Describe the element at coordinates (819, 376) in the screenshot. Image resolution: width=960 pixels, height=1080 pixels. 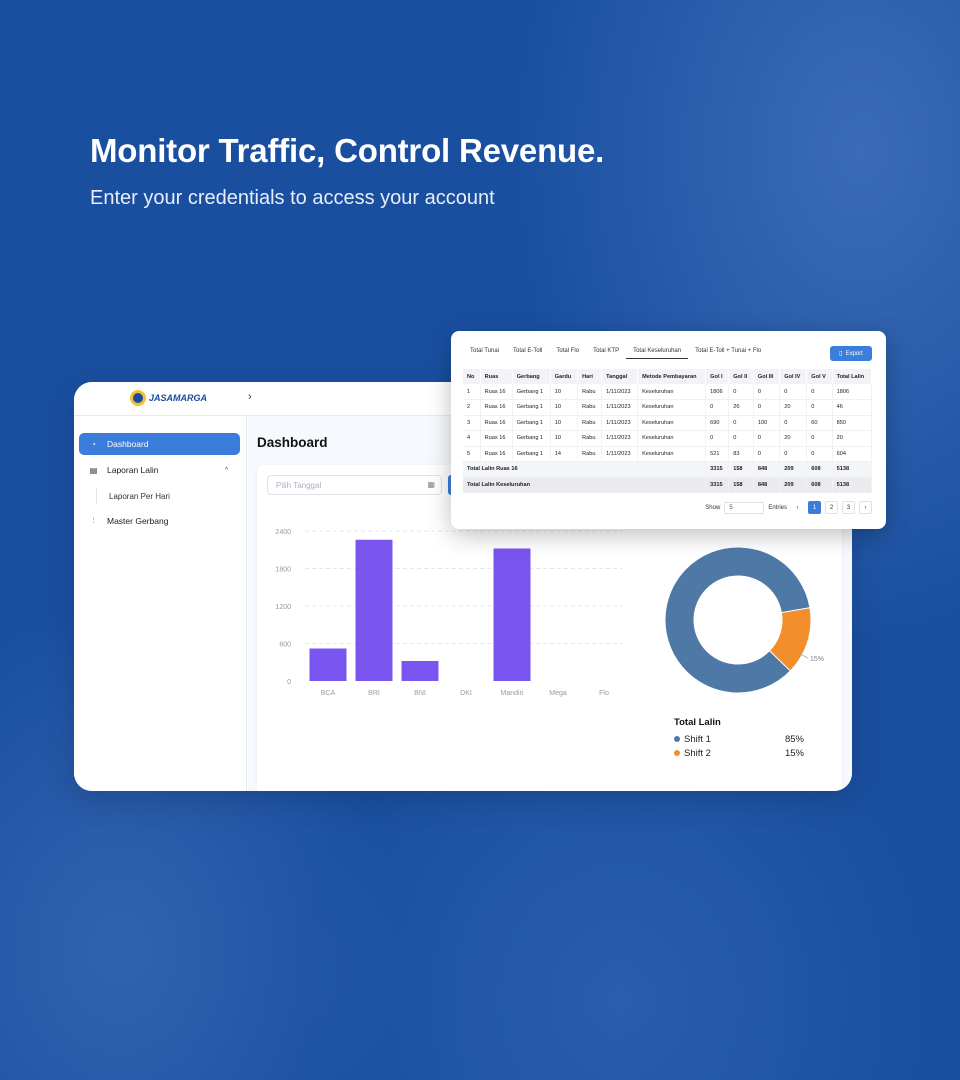
I see `column-header: Gol V` at that location.